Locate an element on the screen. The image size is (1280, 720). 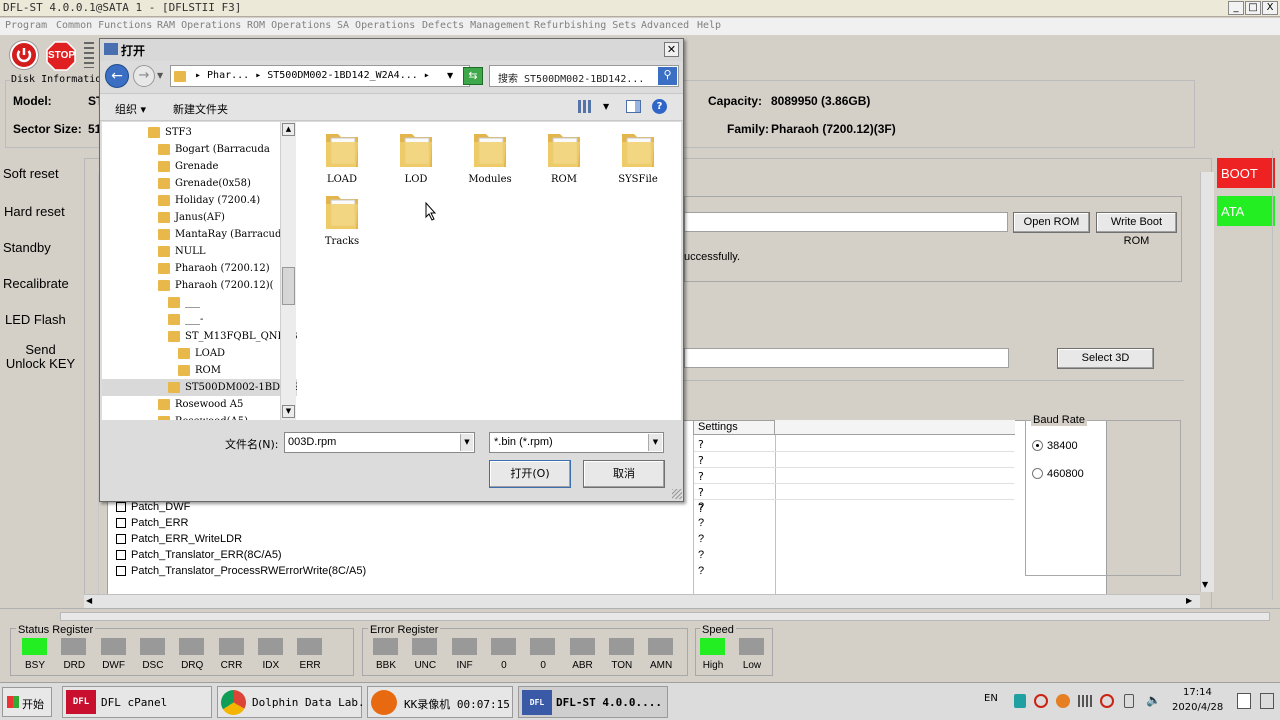
tree-item: ___- is located at coordinates (194, 319).